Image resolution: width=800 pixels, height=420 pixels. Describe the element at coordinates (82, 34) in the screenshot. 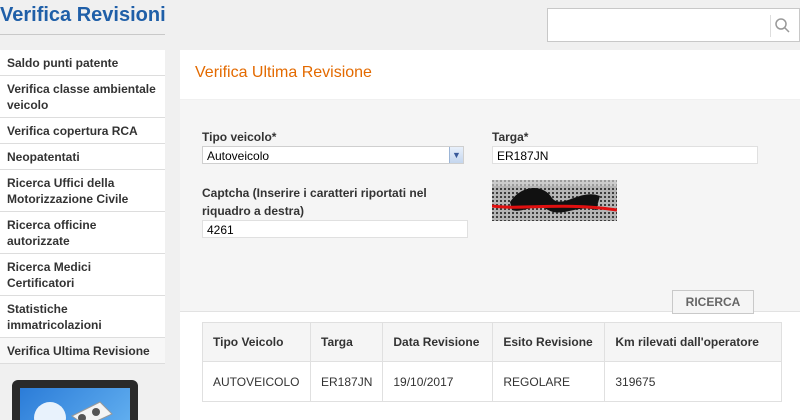

I see `title-underline` at that location.